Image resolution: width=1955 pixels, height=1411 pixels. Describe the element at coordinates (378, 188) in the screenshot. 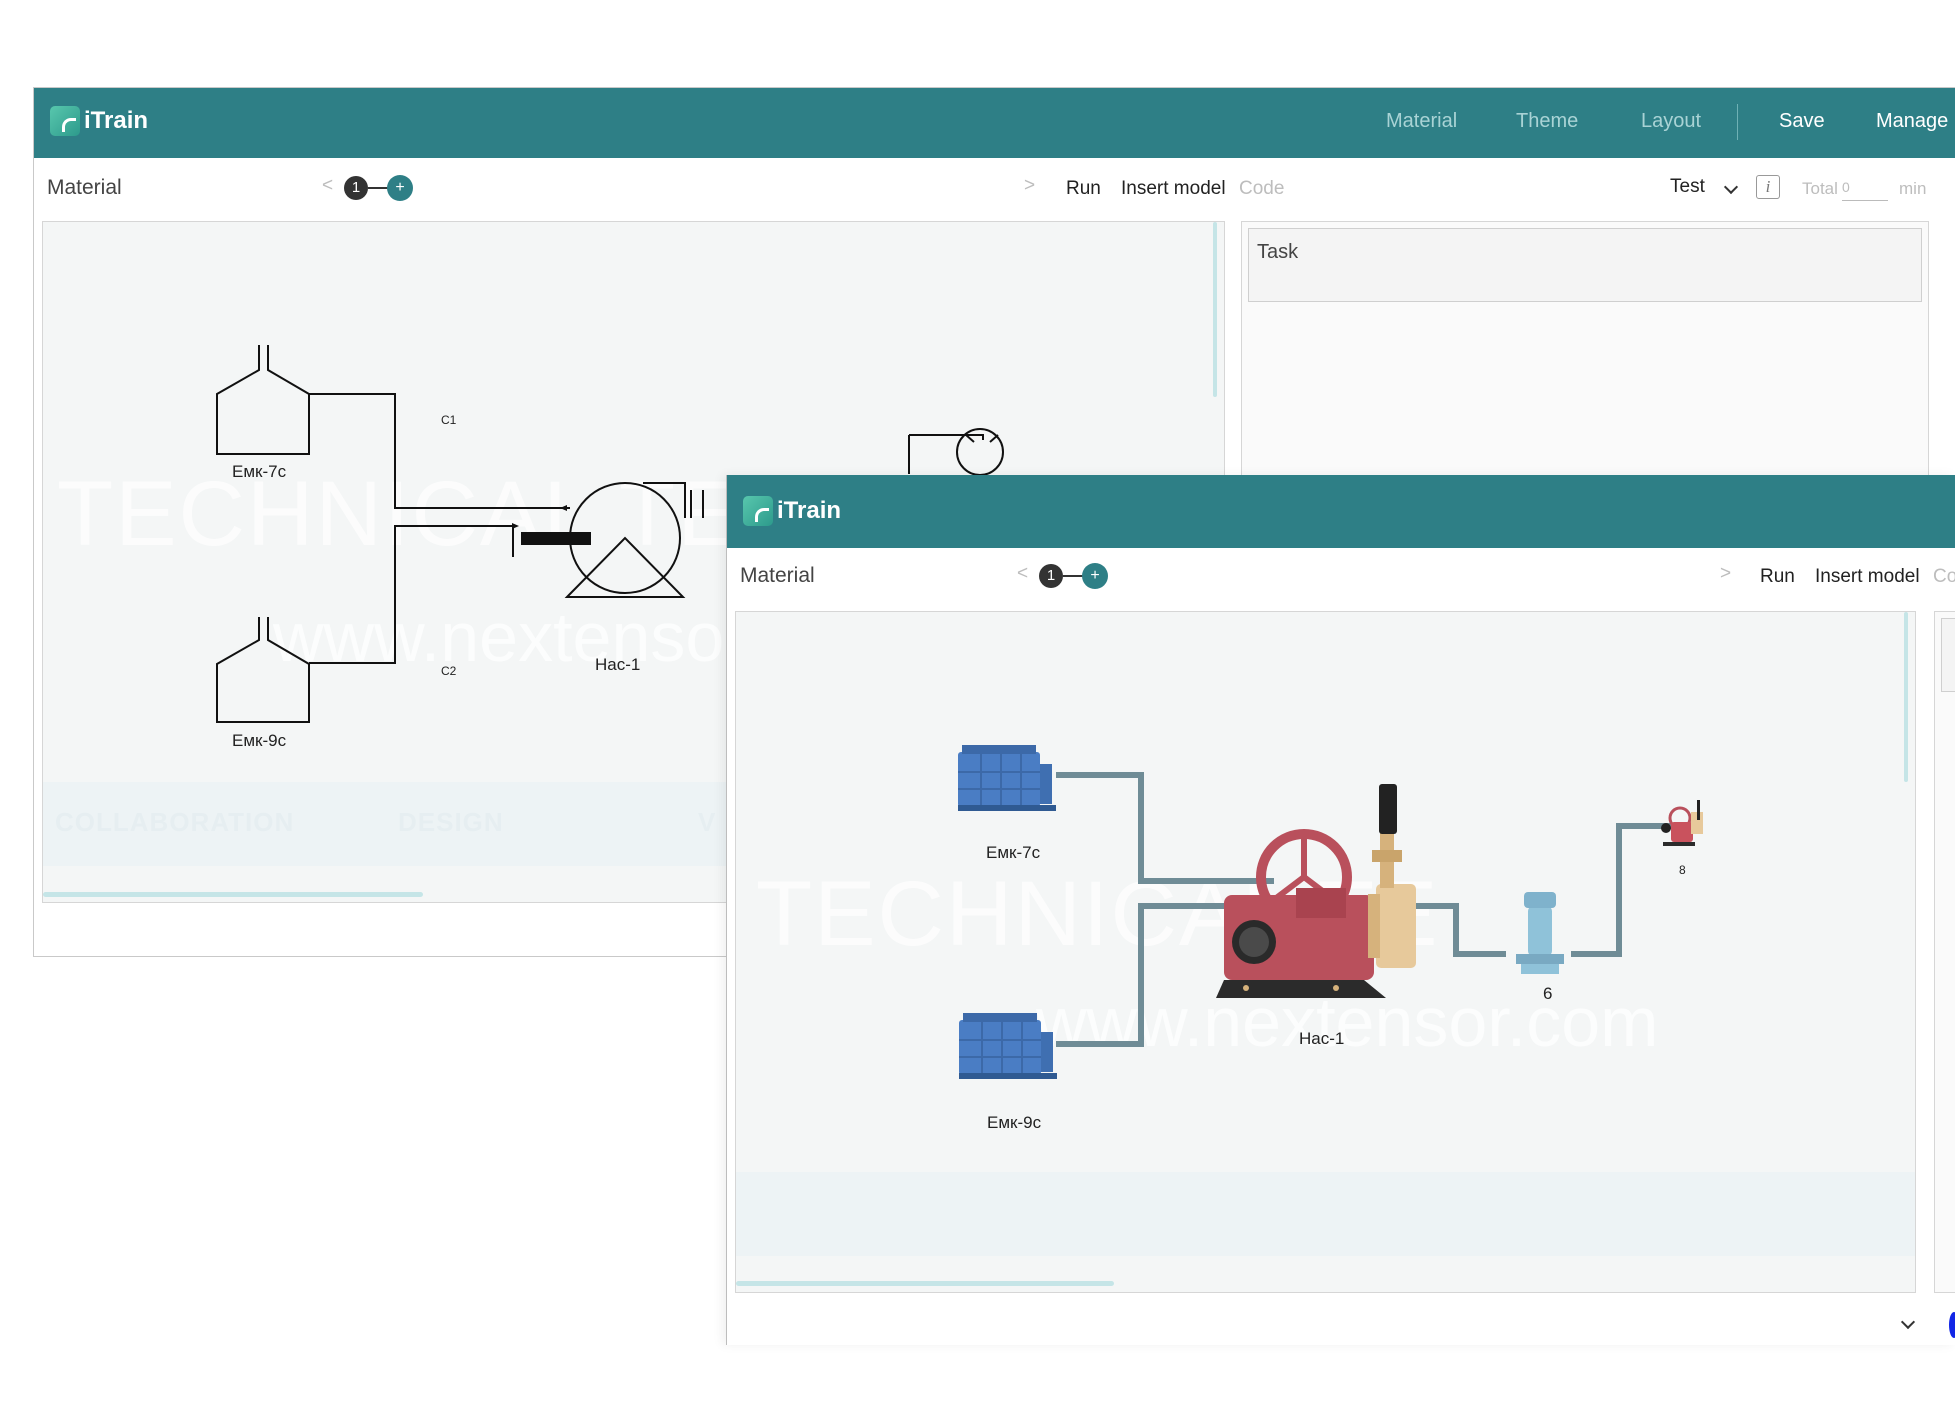

I see `step-connector` at that location.